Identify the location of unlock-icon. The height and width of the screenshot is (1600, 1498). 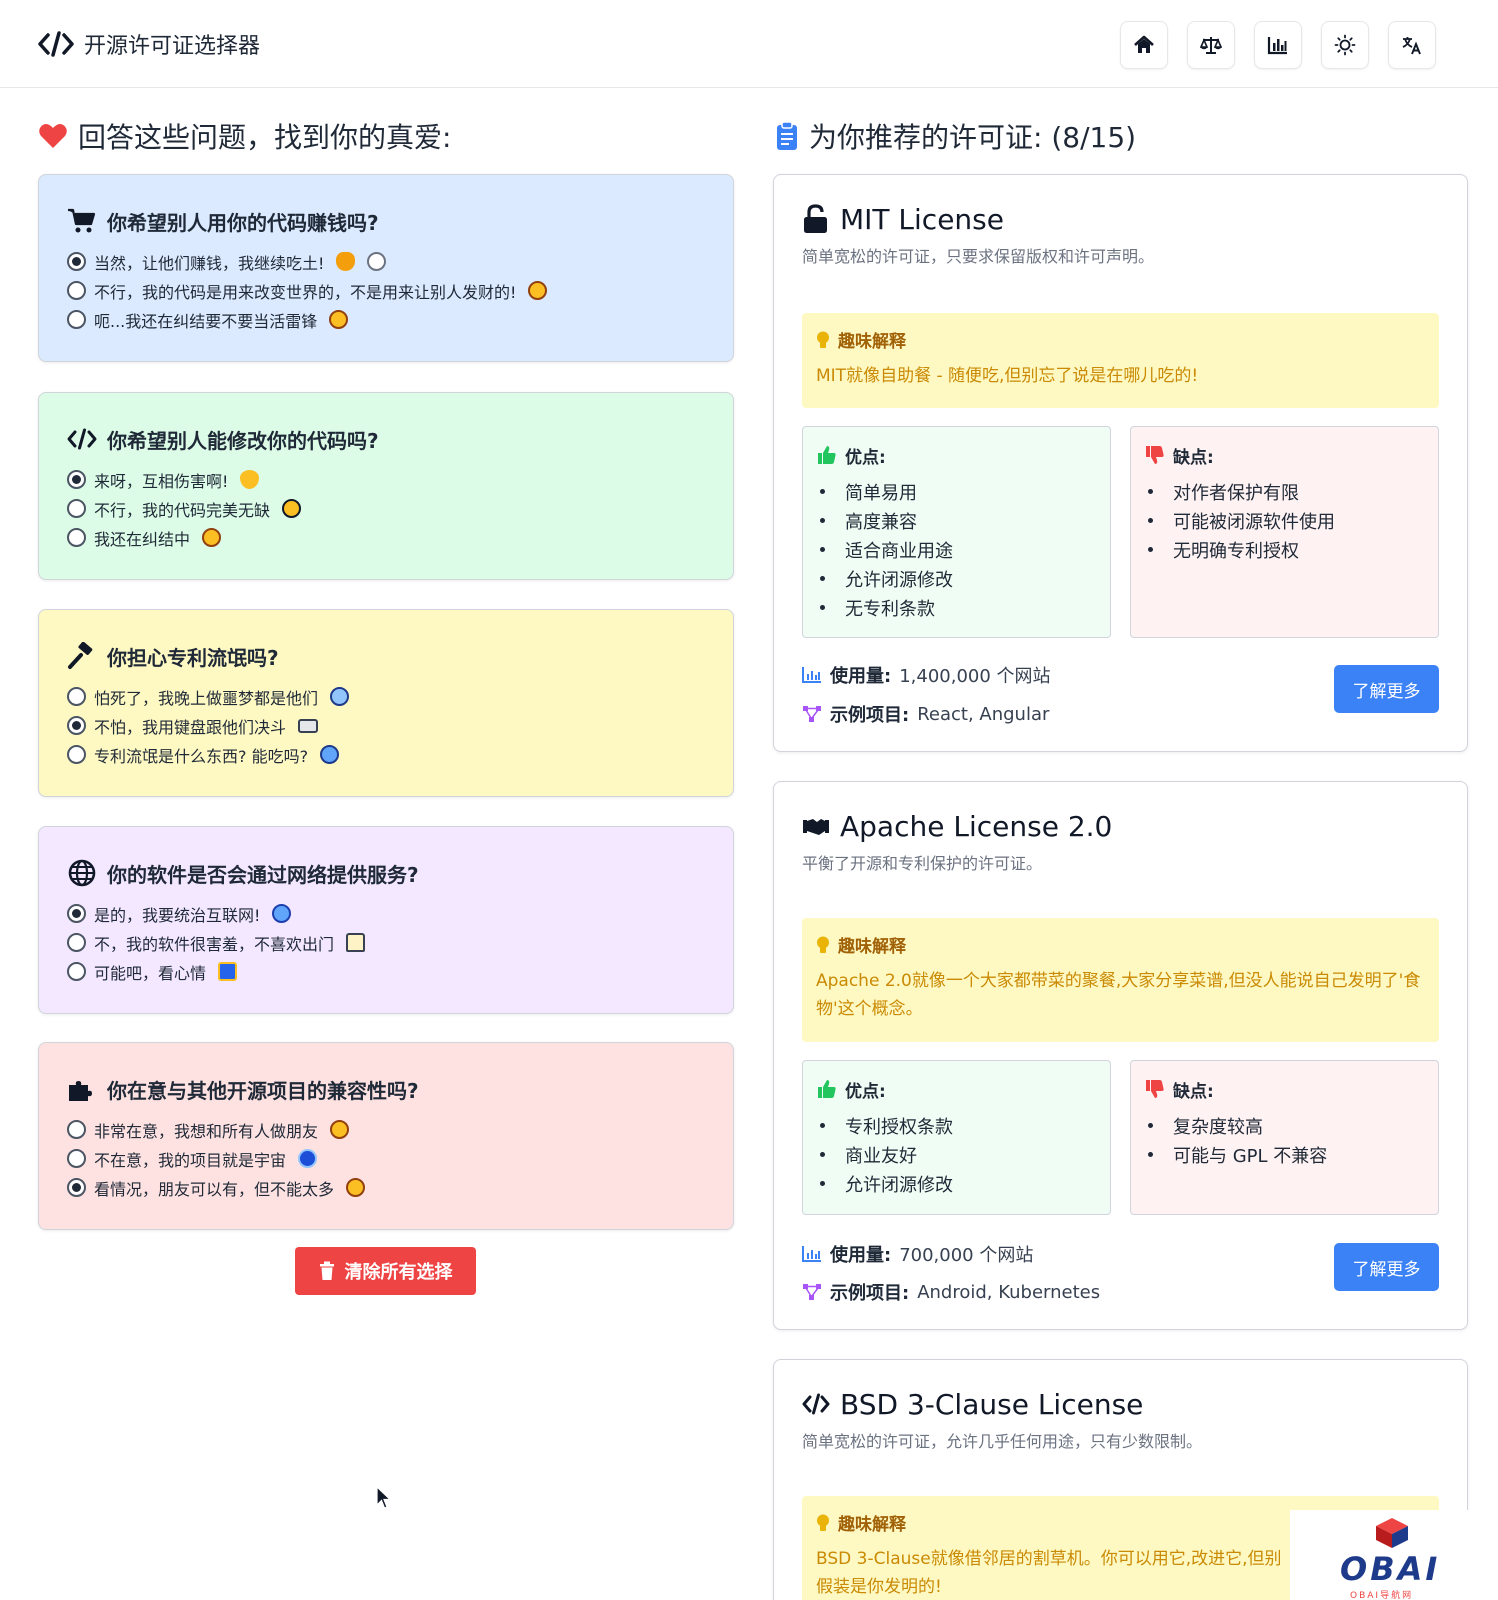
(815, 218).